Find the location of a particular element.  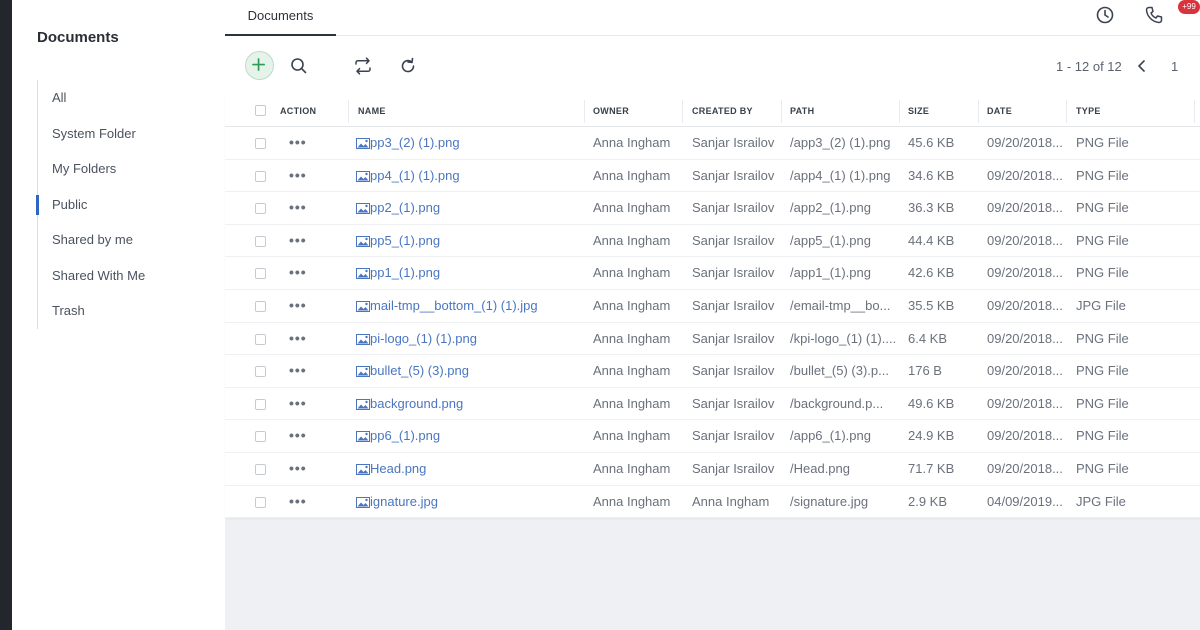

file-name-link: Head.png is located at coordinates (471, 469).